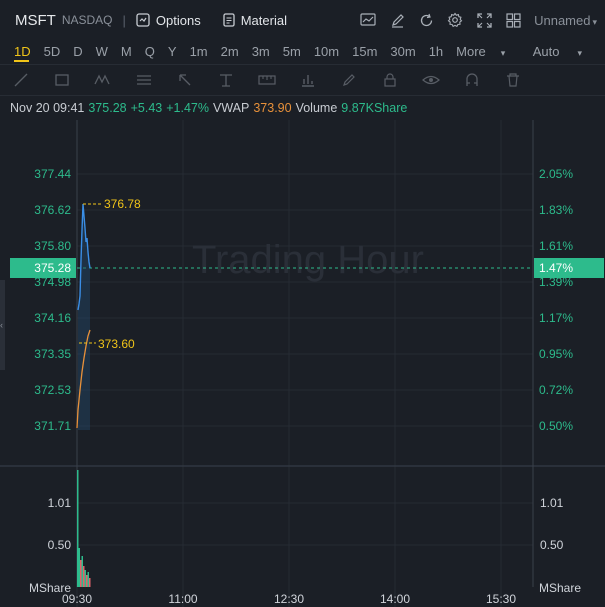 This screenshot has width=605, height=607. I want to click on active-tab-underline, so click(21, 61).